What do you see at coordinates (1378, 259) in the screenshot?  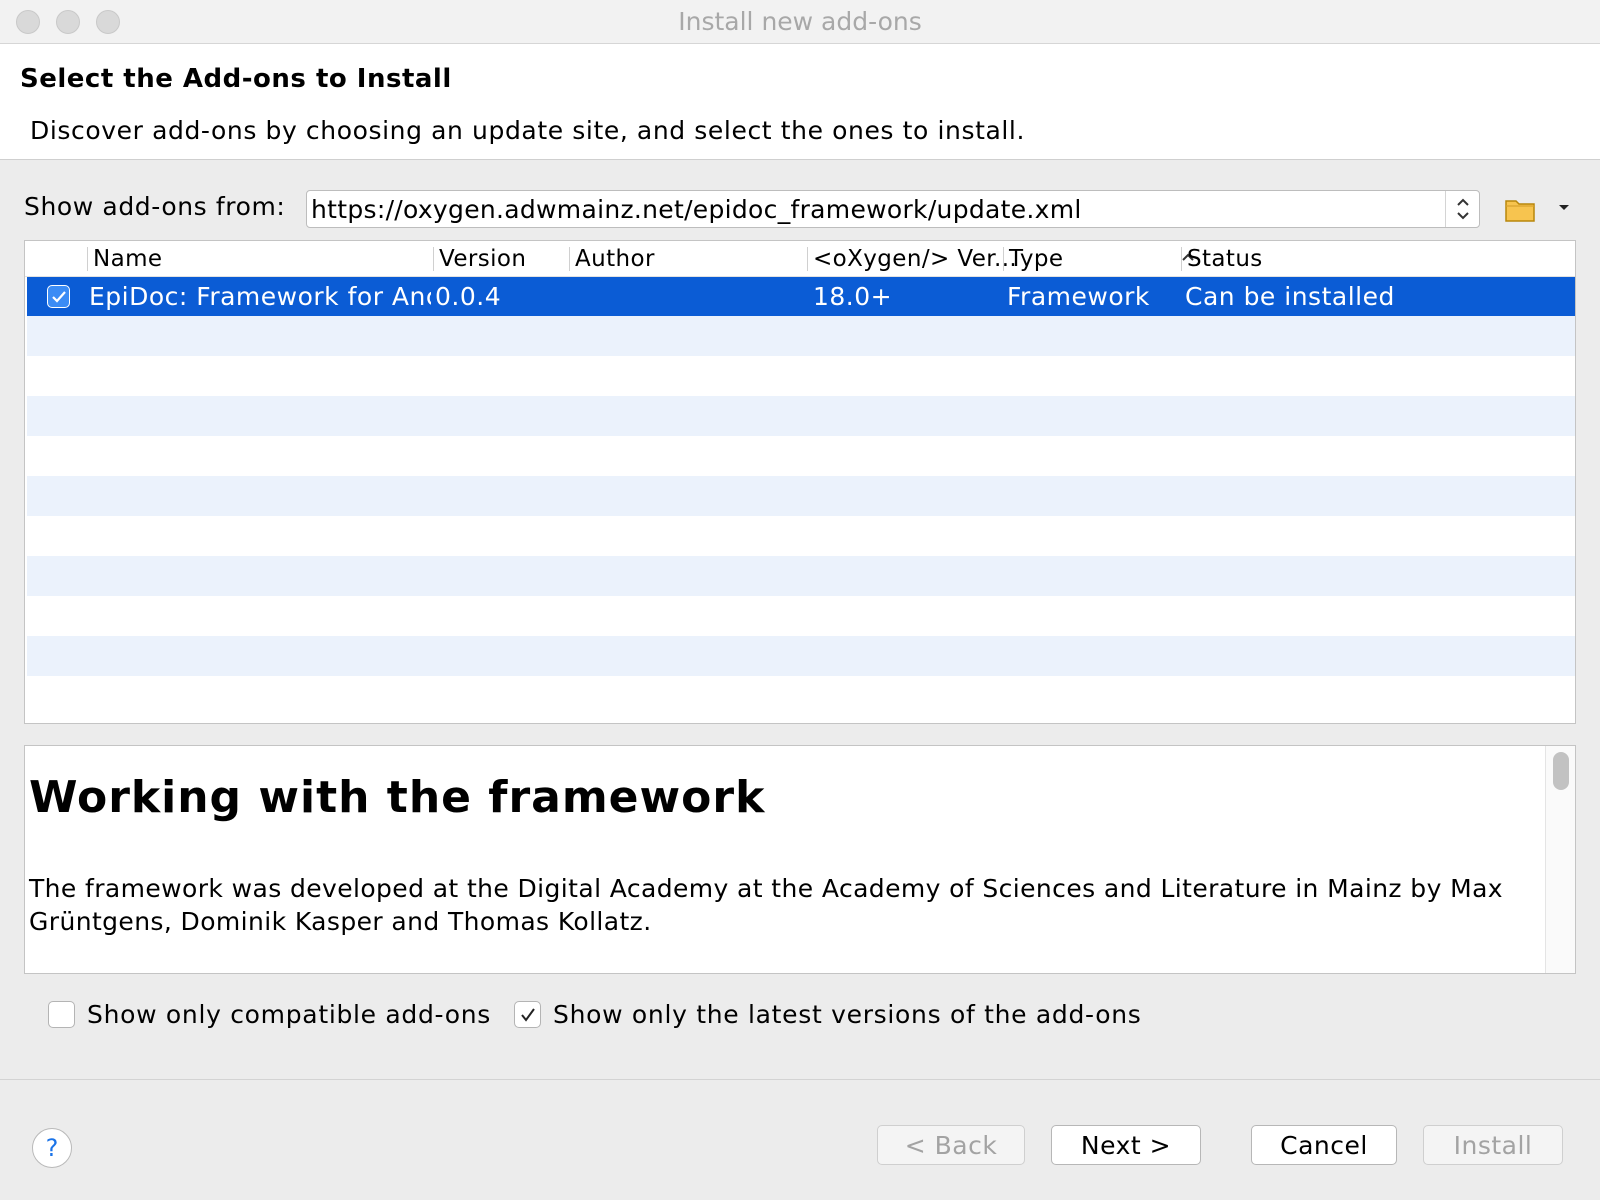 I see `column-header-status: Status` at bounding box center [1378, 259].